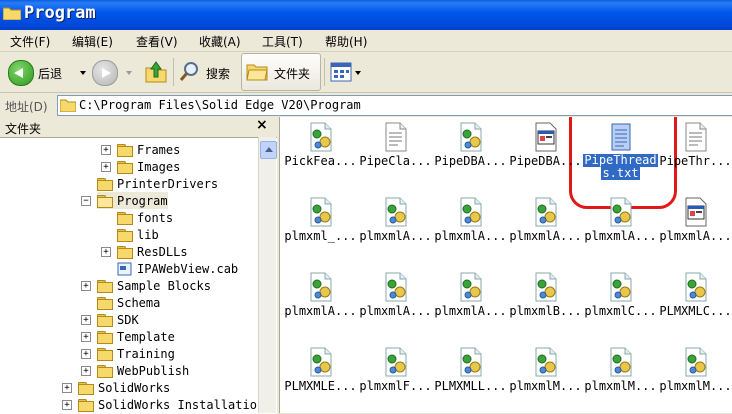 The image size is (732, 414). Describe the element at coordinates (146, 353) in the screenshot. I see `tree-item-label: Training` at that location.